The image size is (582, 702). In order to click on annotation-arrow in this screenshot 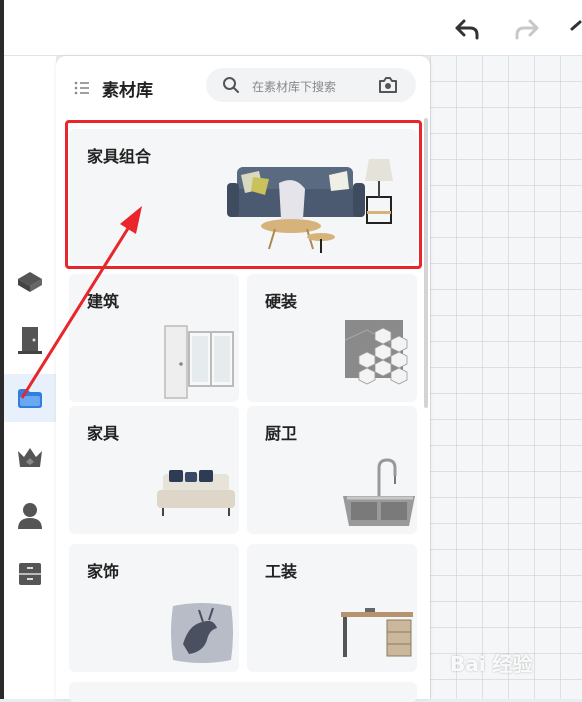, I will do `click(81, 302)`.